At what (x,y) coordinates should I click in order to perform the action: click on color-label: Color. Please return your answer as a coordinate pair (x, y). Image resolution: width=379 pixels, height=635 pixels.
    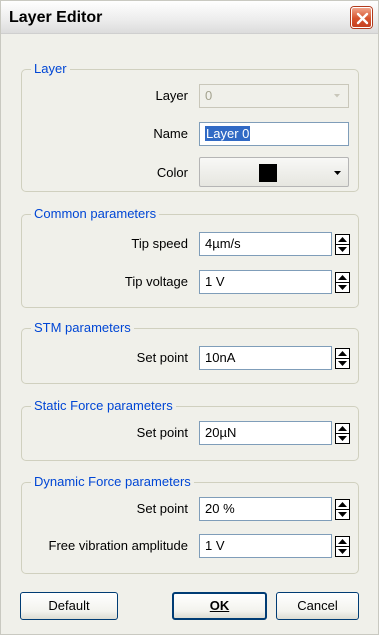
    Looking at the image, I should click on (172, 172).